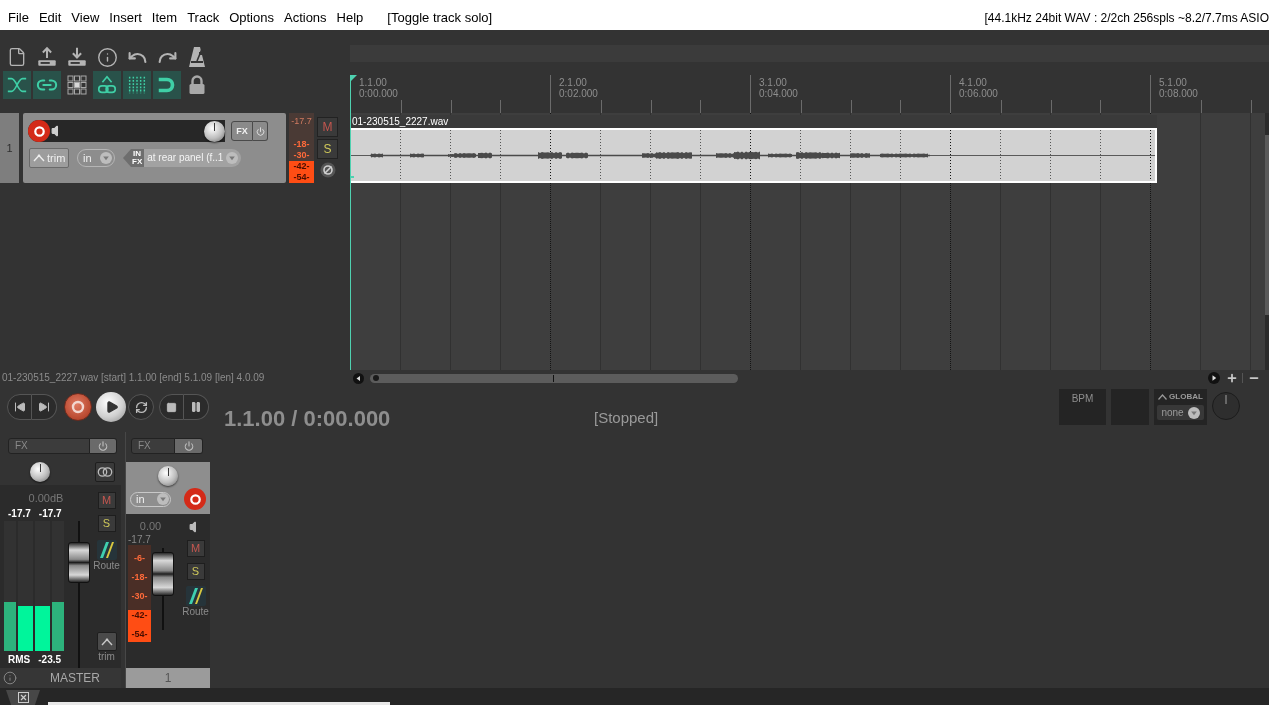 This screenshot has height=705, width=1269. Describe the element at coordinates (578, 93) in the screenshot. I see `time-label: 0:02.000` at that location.